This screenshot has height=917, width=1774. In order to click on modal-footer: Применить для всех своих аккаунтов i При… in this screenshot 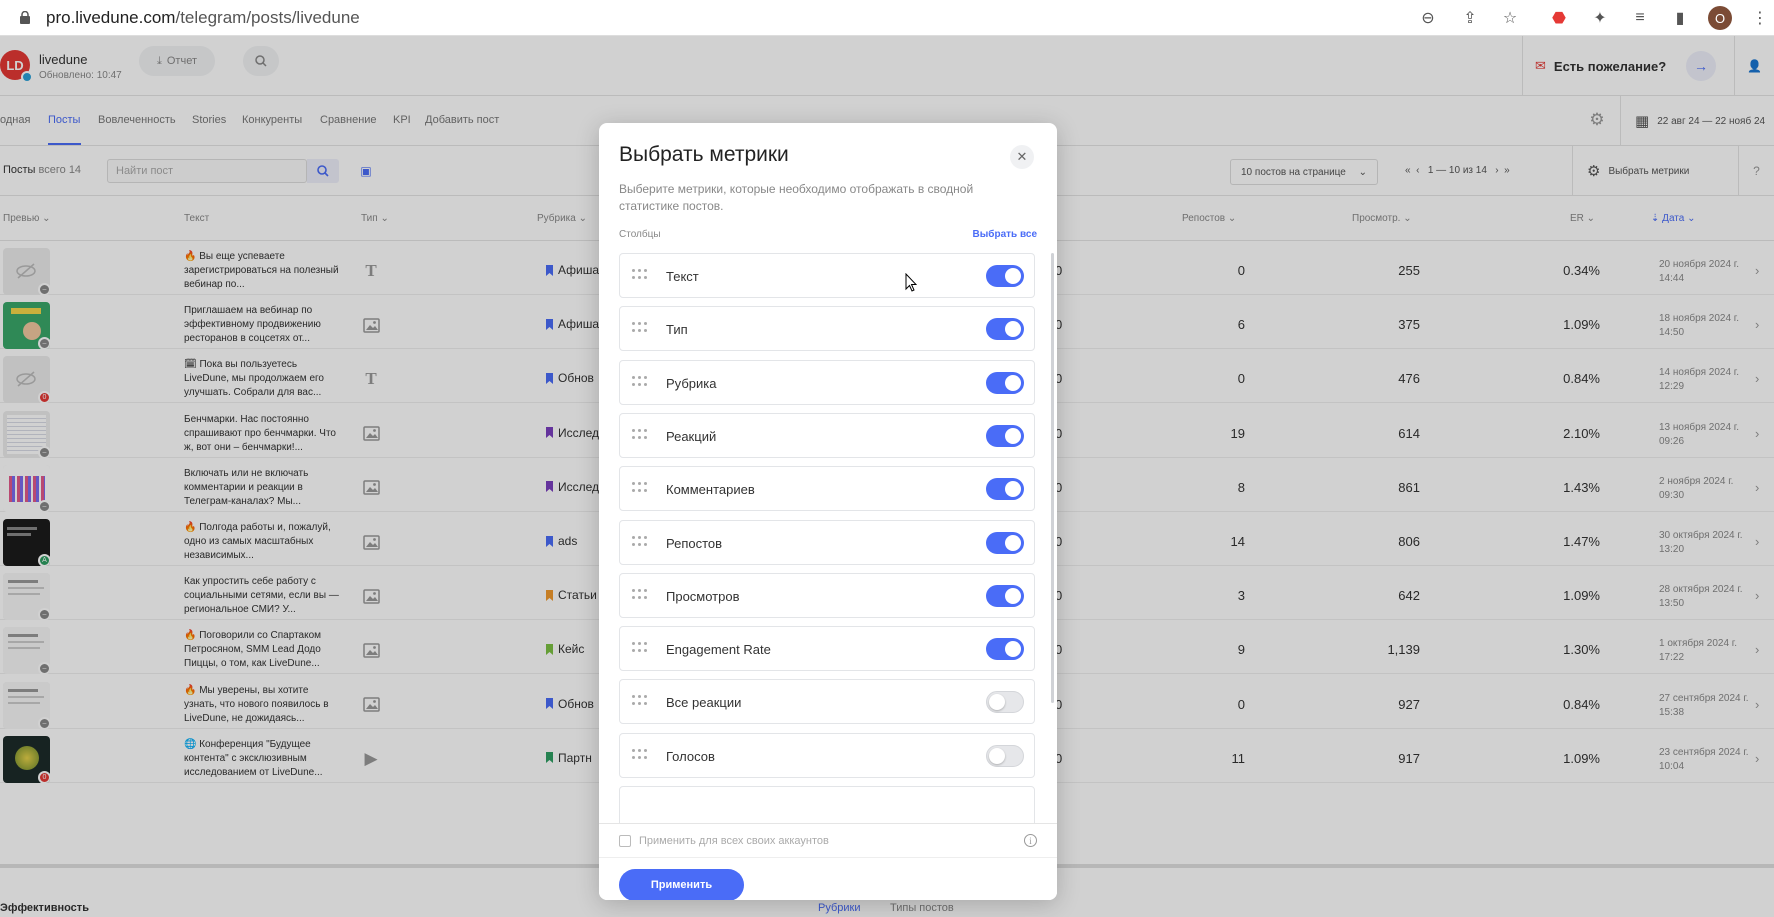, I will do `click(828, 861)`.